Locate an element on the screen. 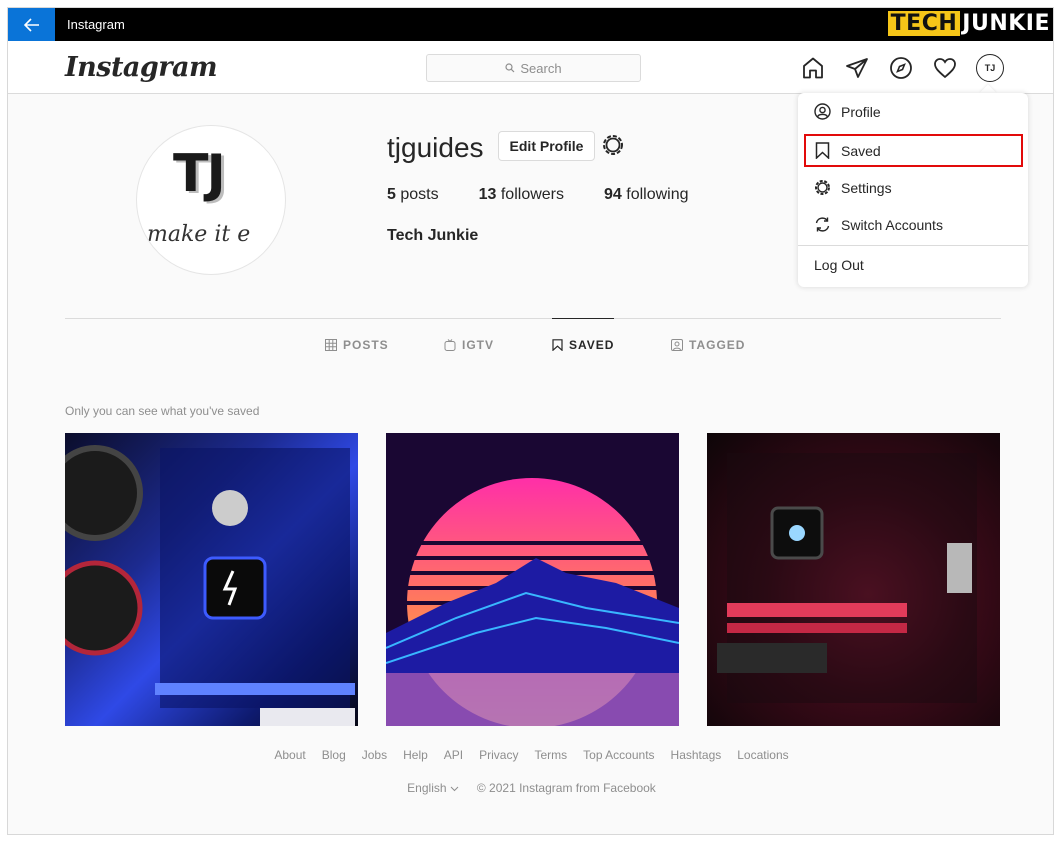 This screenshot has width=1061, height=842. tab-tagged: TAGGED is located at coordinates (708, 345).